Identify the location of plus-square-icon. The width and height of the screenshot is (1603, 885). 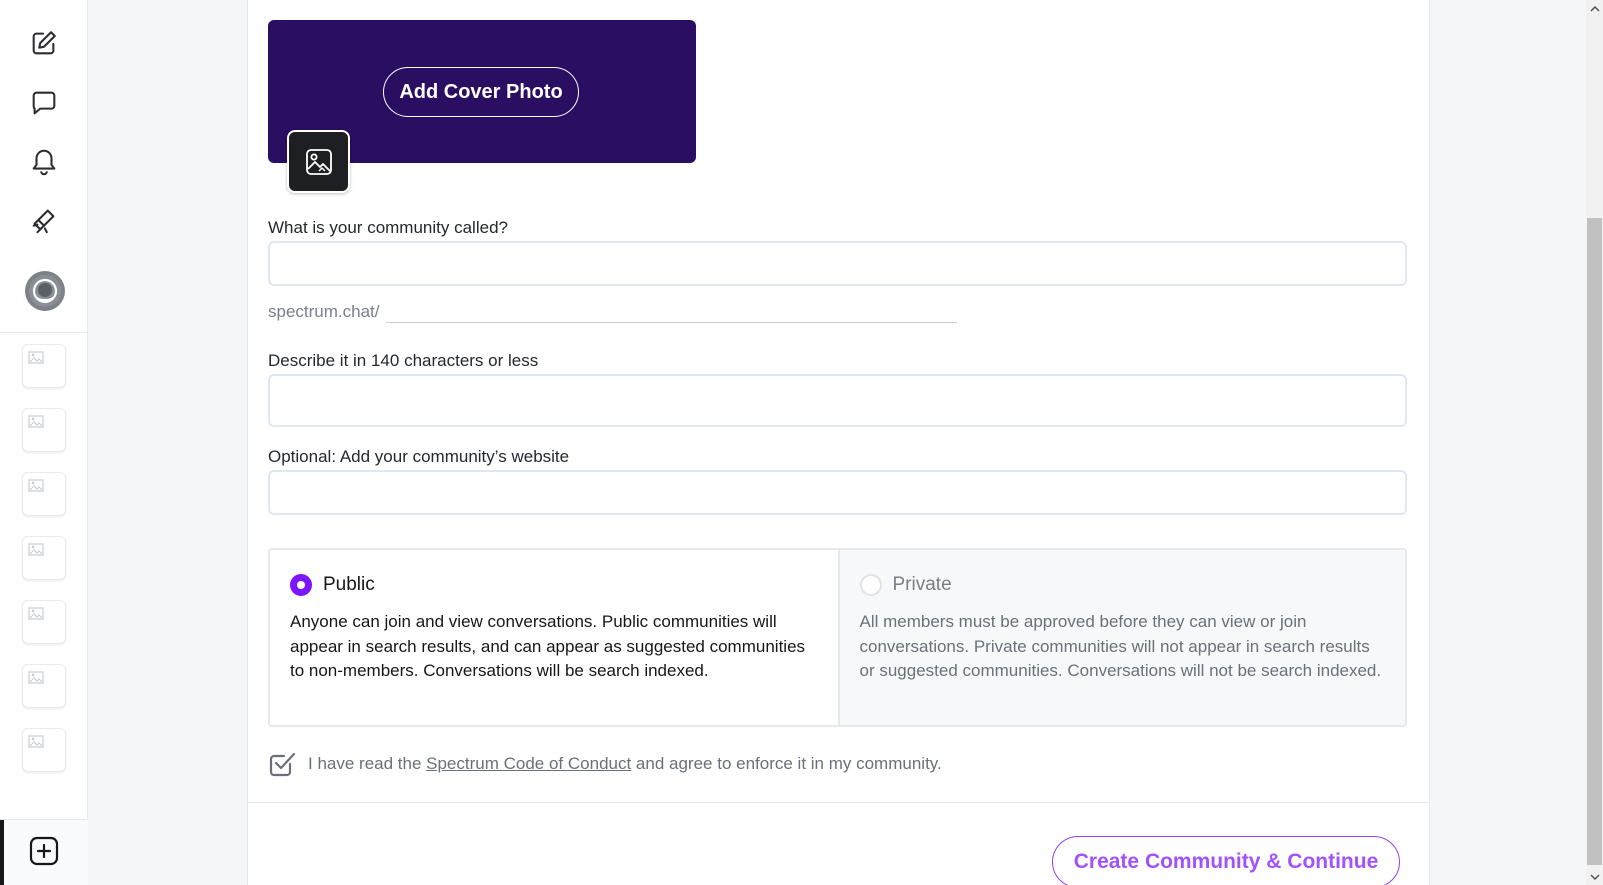
(44, 851).